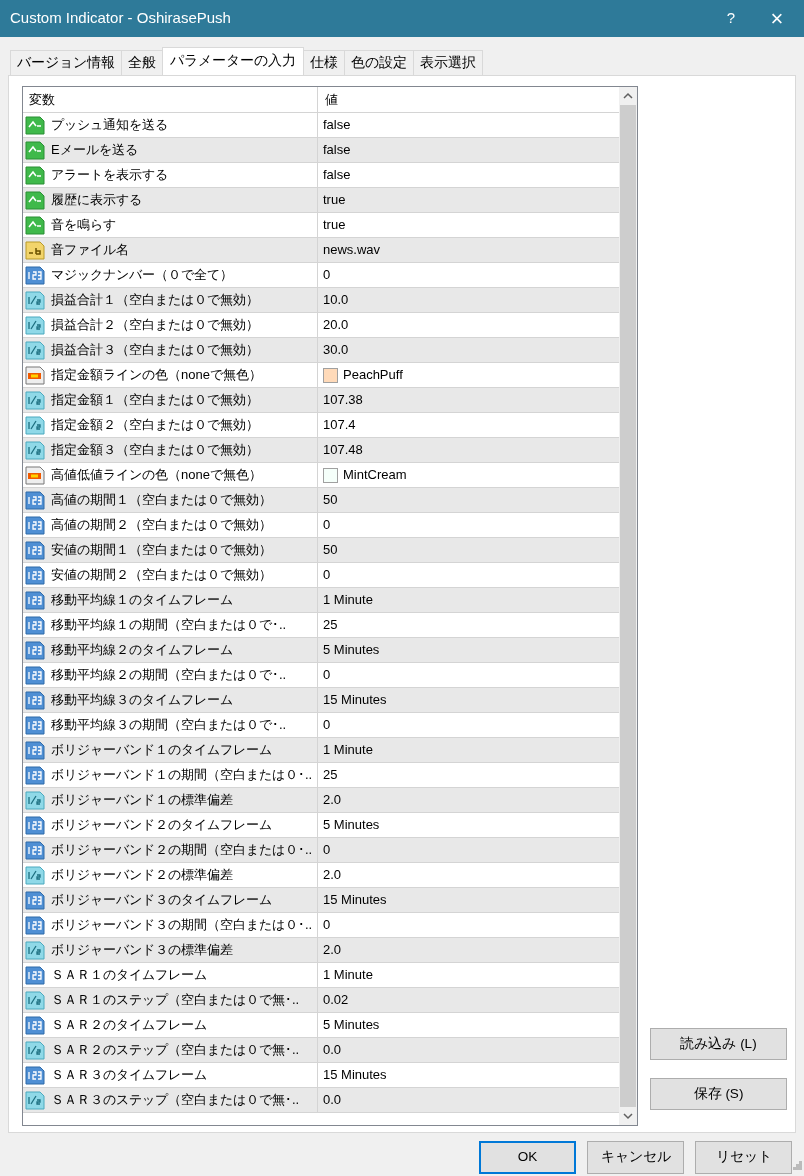 The image size is (804, 1176). What do you see at coordinates (797, 1165) in the screenshot?
I see `resize-grip-icon` at bounding box center [797, 1165].